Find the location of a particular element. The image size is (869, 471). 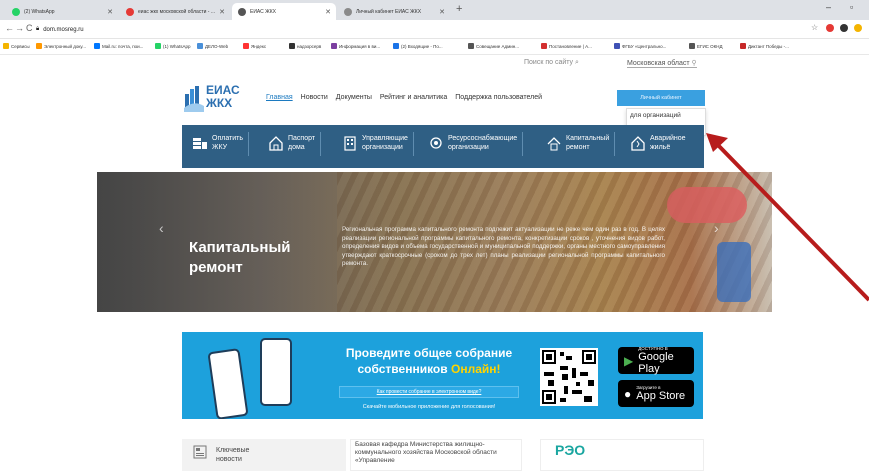

menu-item-news: Новости is located at coordinates (314, 97).